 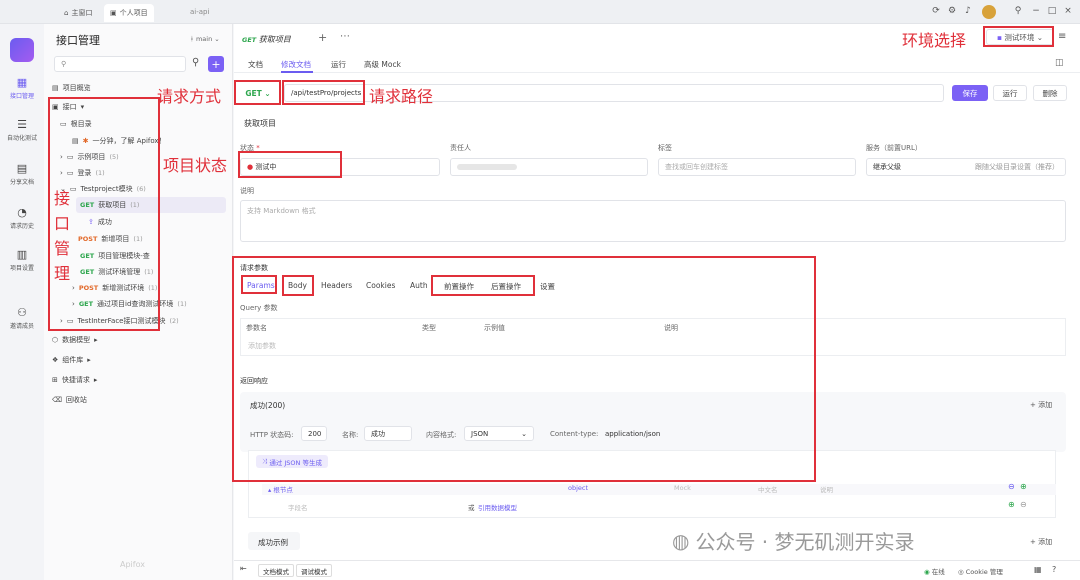 What do you see at coordinates (255, 64) in the screenshot?
I see `tab-doc: 文档` at bounding box center [255, 64].